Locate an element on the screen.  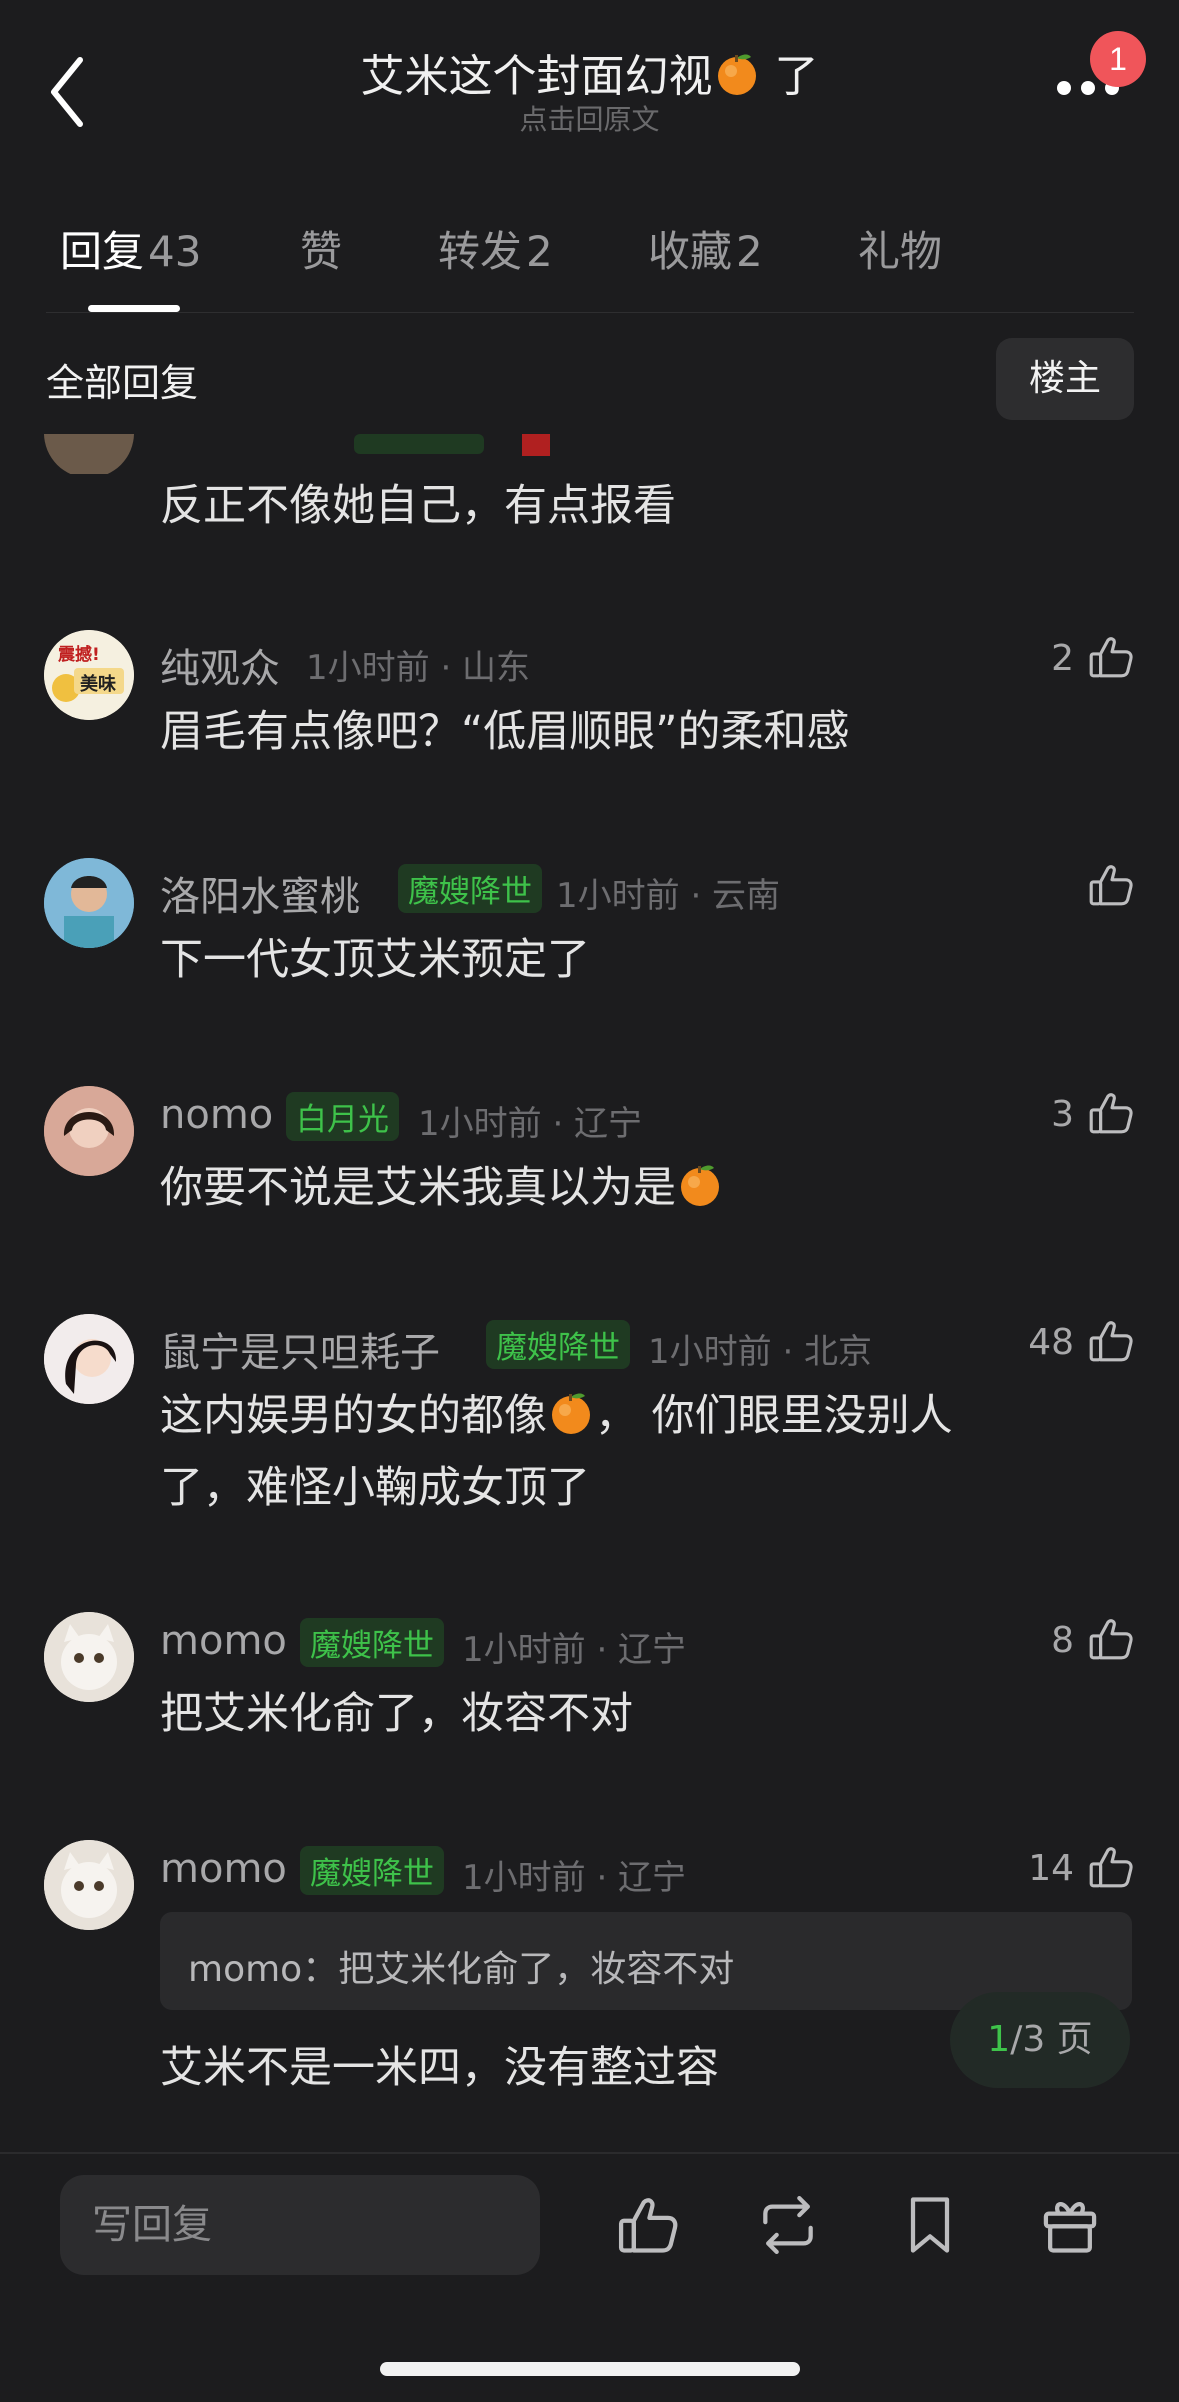
tab-replies: 回复43 is located at coordinates (130, 248).